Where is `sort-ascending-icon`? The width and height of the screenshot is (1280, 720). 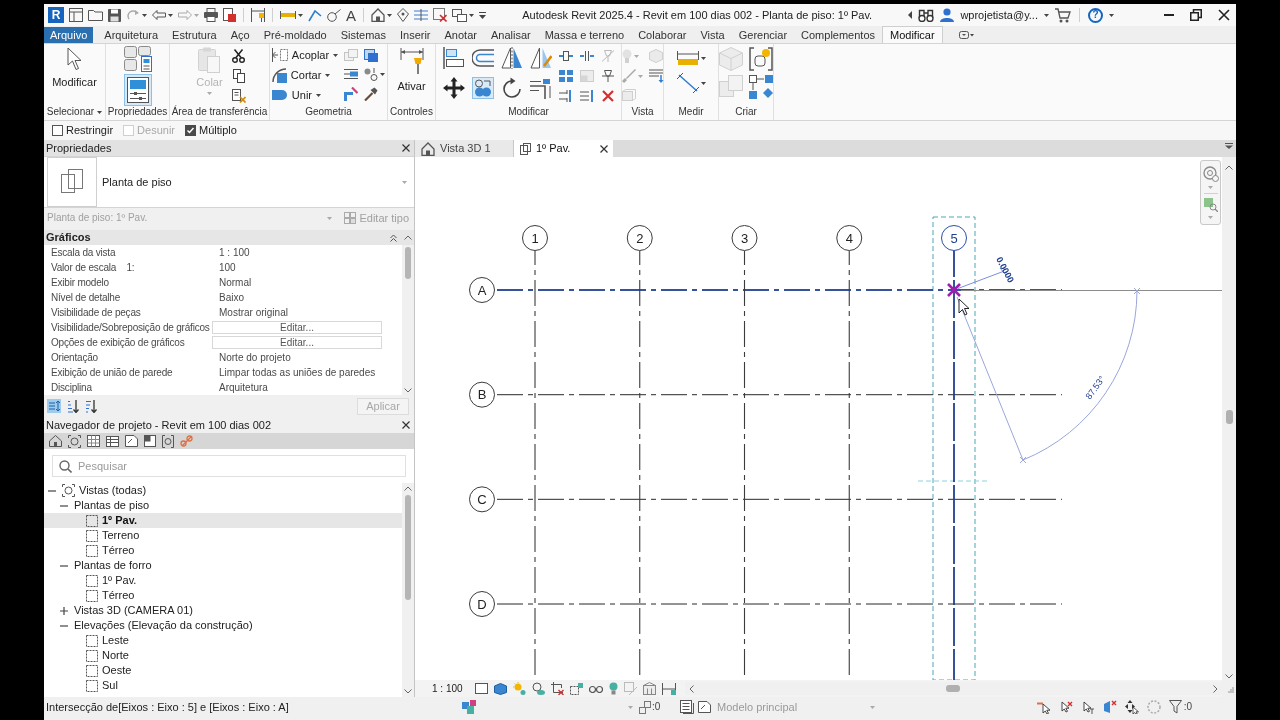
sort-ascending-icon is located at coordinates (73, 406).